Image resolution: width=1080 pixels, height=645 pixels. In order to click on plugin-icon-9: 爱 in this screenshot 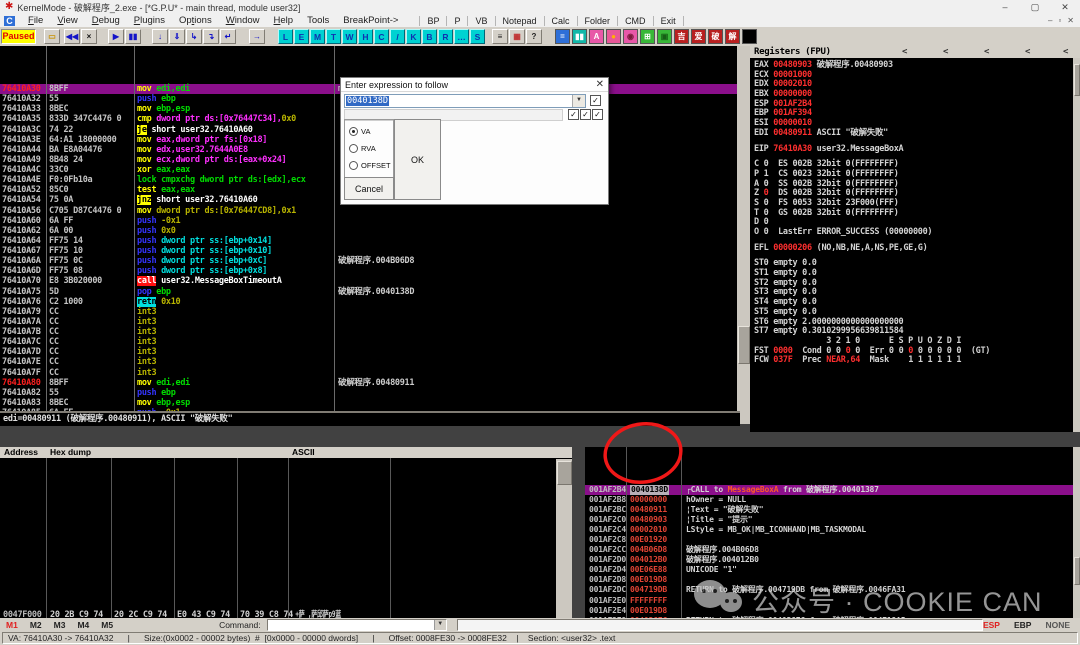, I will do `click(698, 36)`.